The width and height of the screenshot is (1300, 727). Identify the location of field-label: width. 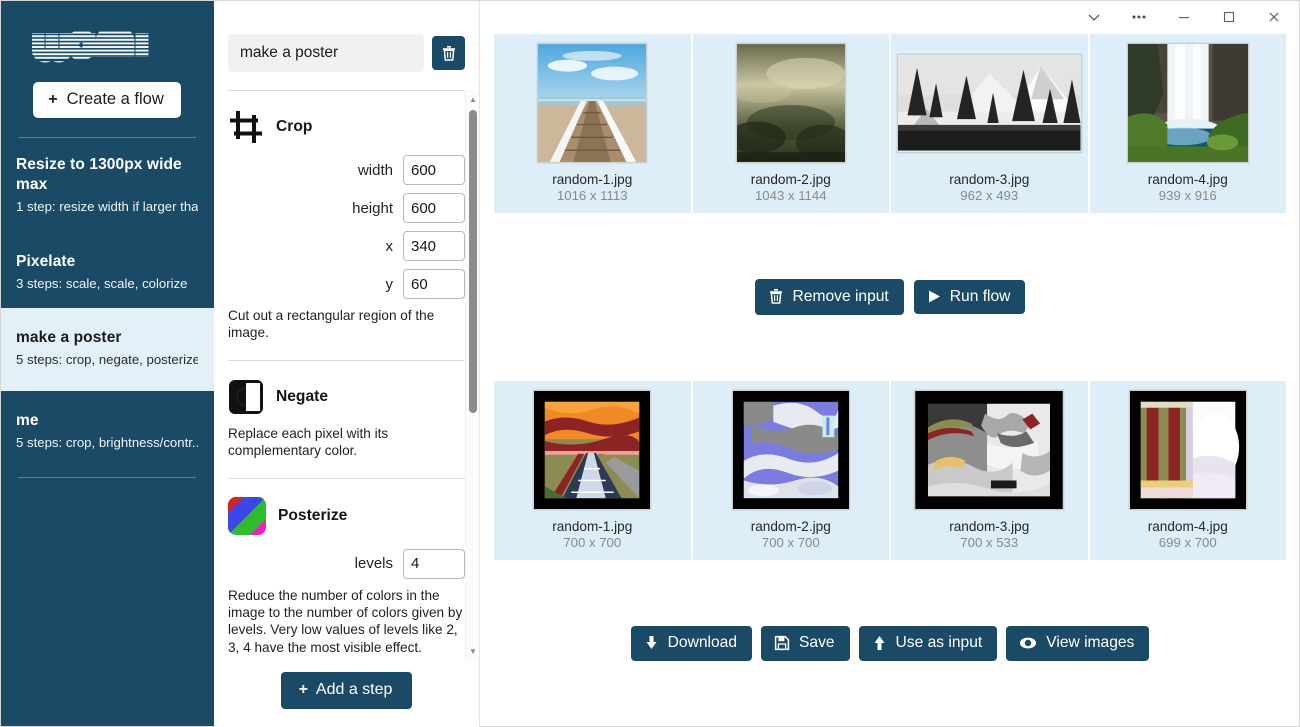
(375, 170).